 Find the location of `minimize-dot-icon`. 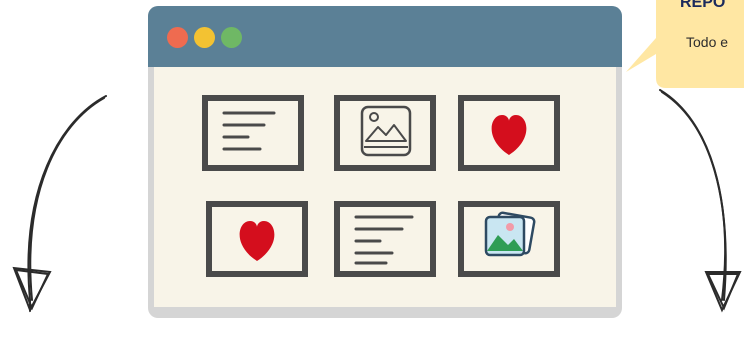

minimize-dot-icon is located at coordinates (204, 37).